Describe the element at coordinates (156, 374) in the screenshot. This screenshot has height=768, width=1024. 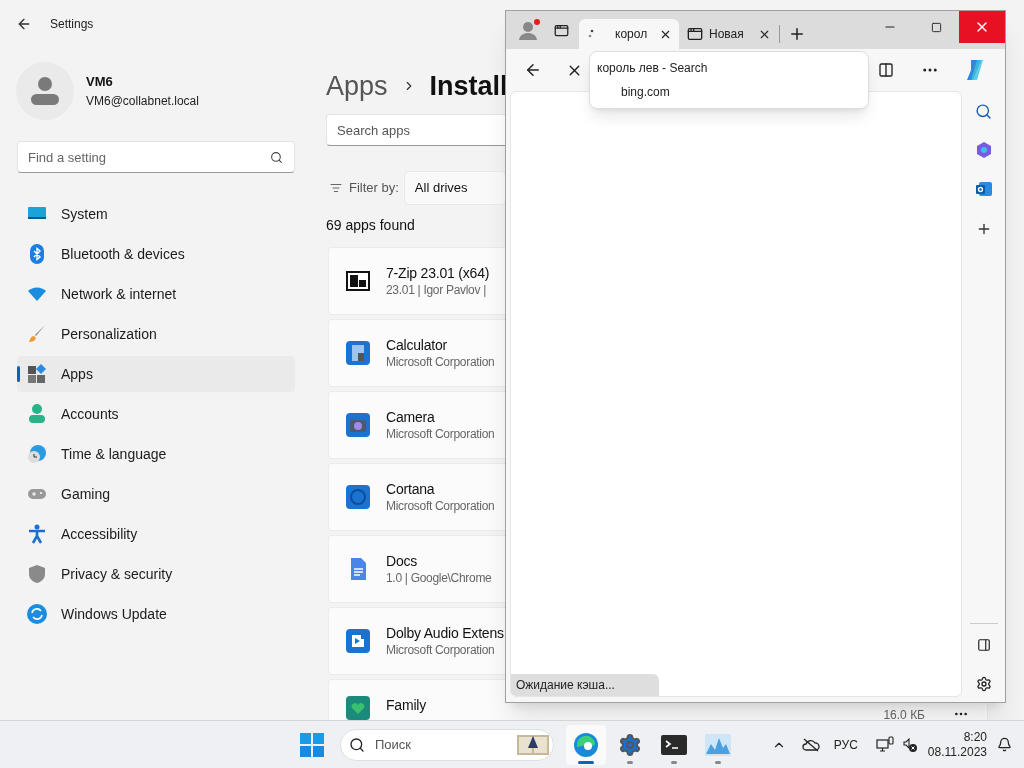
I see `nav-item: Apps` at that location.